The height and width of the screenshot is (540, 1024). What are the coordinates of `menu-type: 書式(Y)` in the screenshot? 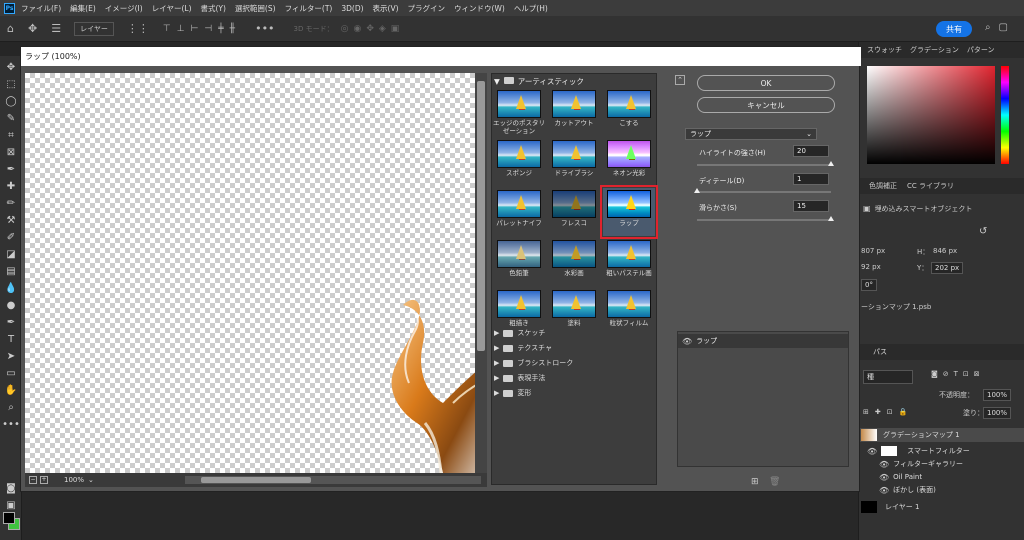 It's located at (213, 8).